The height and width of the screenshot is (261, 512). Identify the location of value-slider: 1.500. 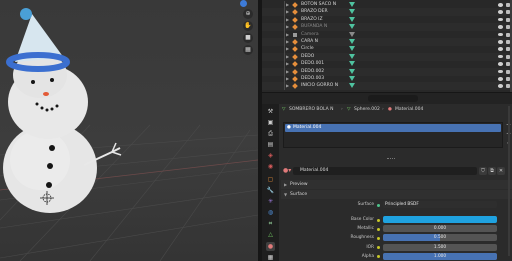
(440, 247).